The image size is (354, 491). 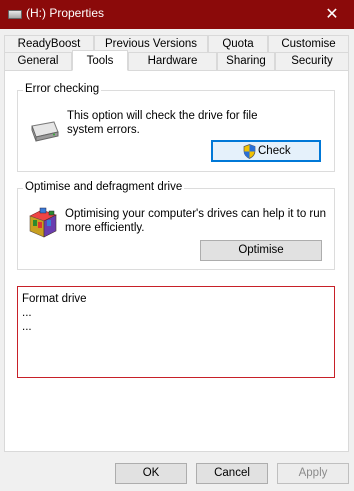 What do you see at coordinates (104, 187) in the screenshot?
I see `optimise-legend: Optimise and defragment drive` at bounding box center [104, 187].